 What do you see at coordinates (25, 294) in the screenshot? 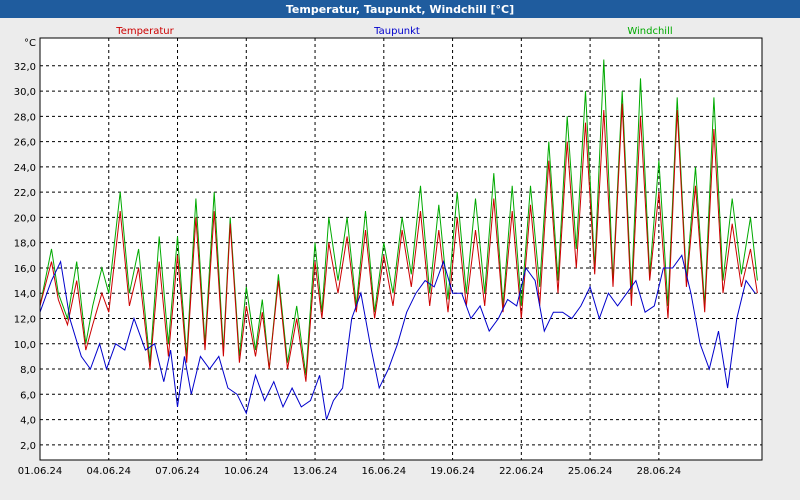
I see `y-tick-label: 14,0` at bounding box center [25, 294].